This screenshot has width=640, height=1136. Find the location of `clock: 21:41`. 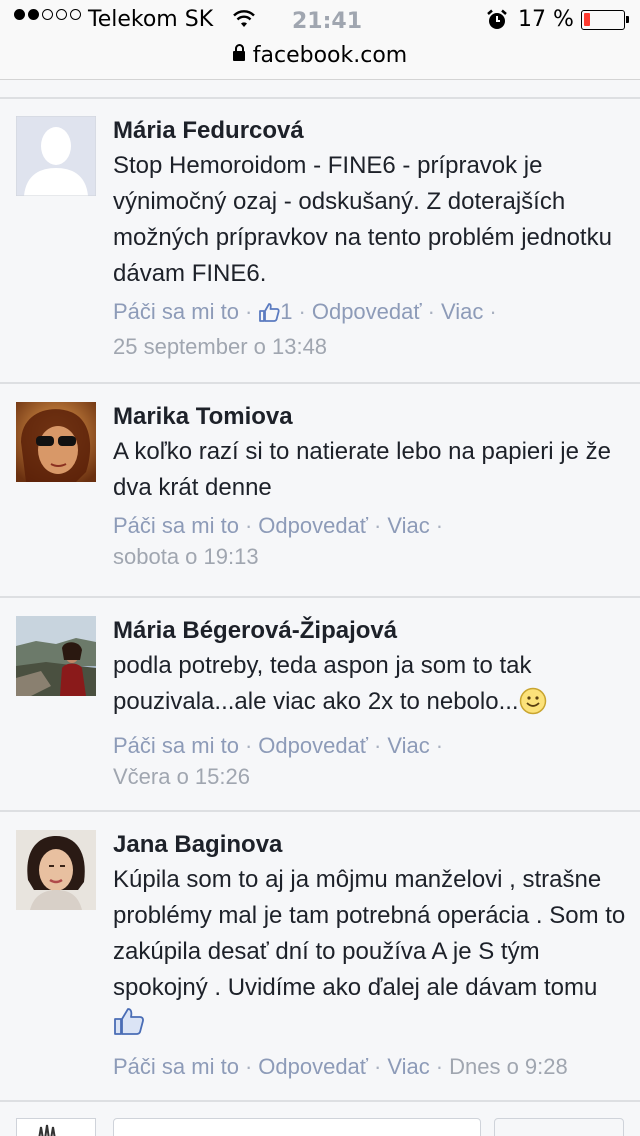

clock: 21:41 is located at coordinates (327, 21).